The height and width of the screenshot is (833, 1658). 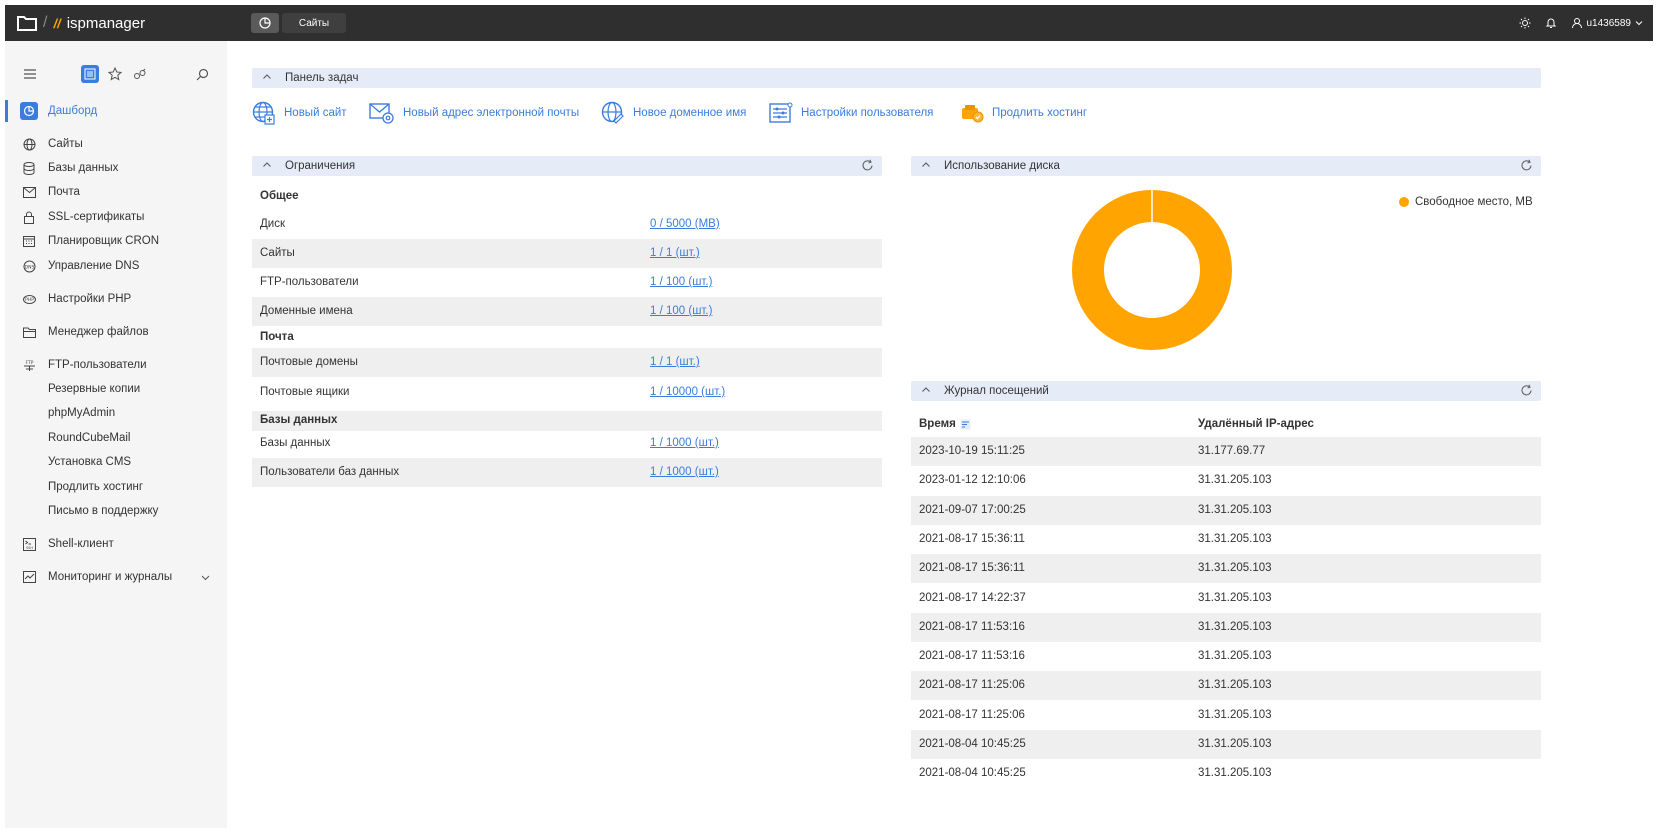 I want to click on limits-header: Ограничения, so click(x=567, y=166).